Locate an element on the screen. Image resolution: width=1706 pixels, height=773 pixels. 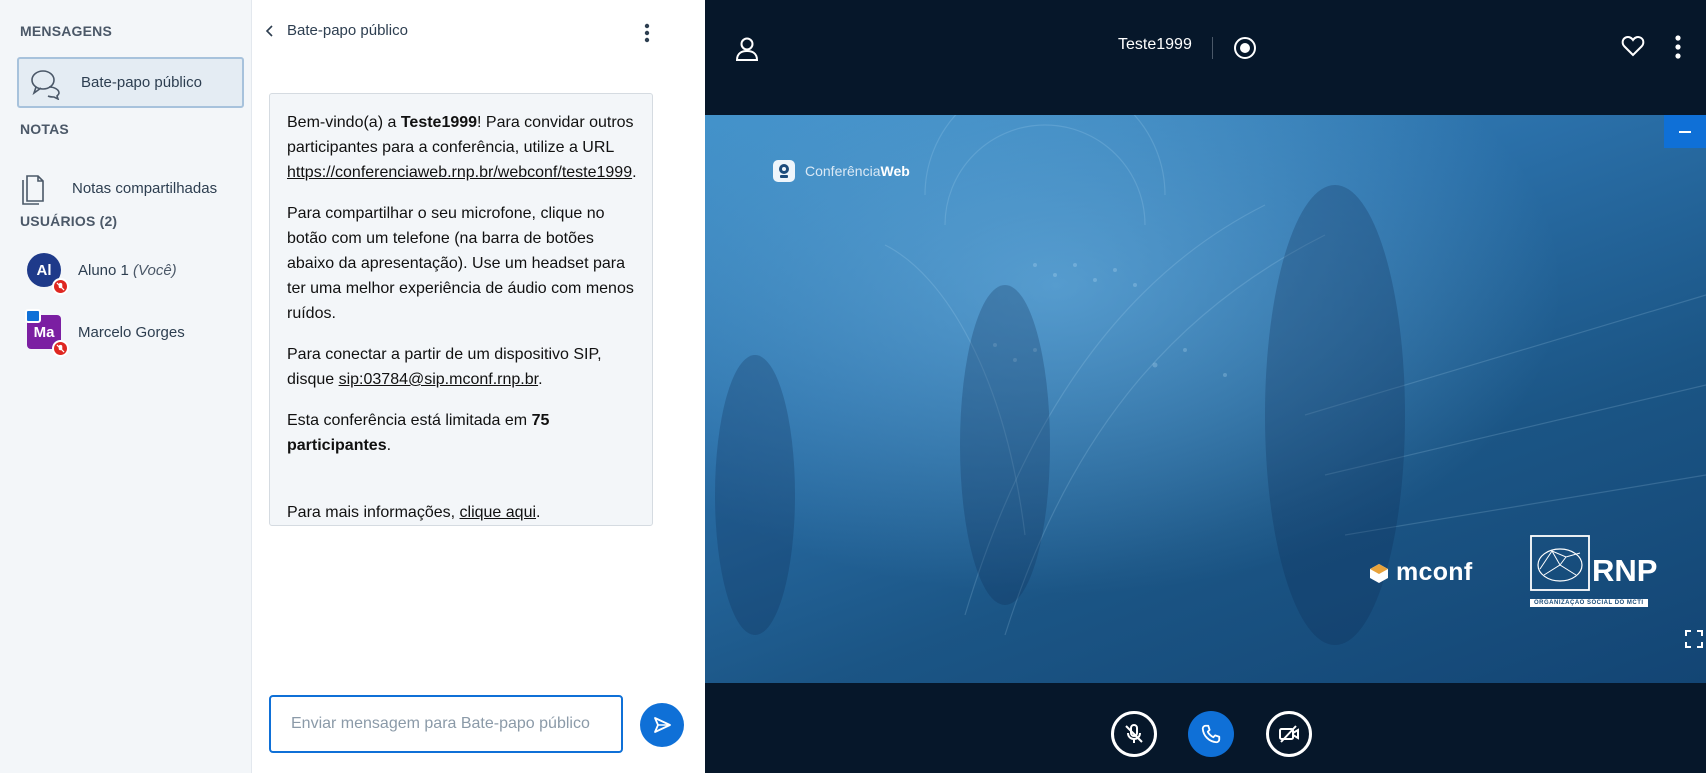
rnp-logo-text: RNP is located at coordinates (1625, 570).